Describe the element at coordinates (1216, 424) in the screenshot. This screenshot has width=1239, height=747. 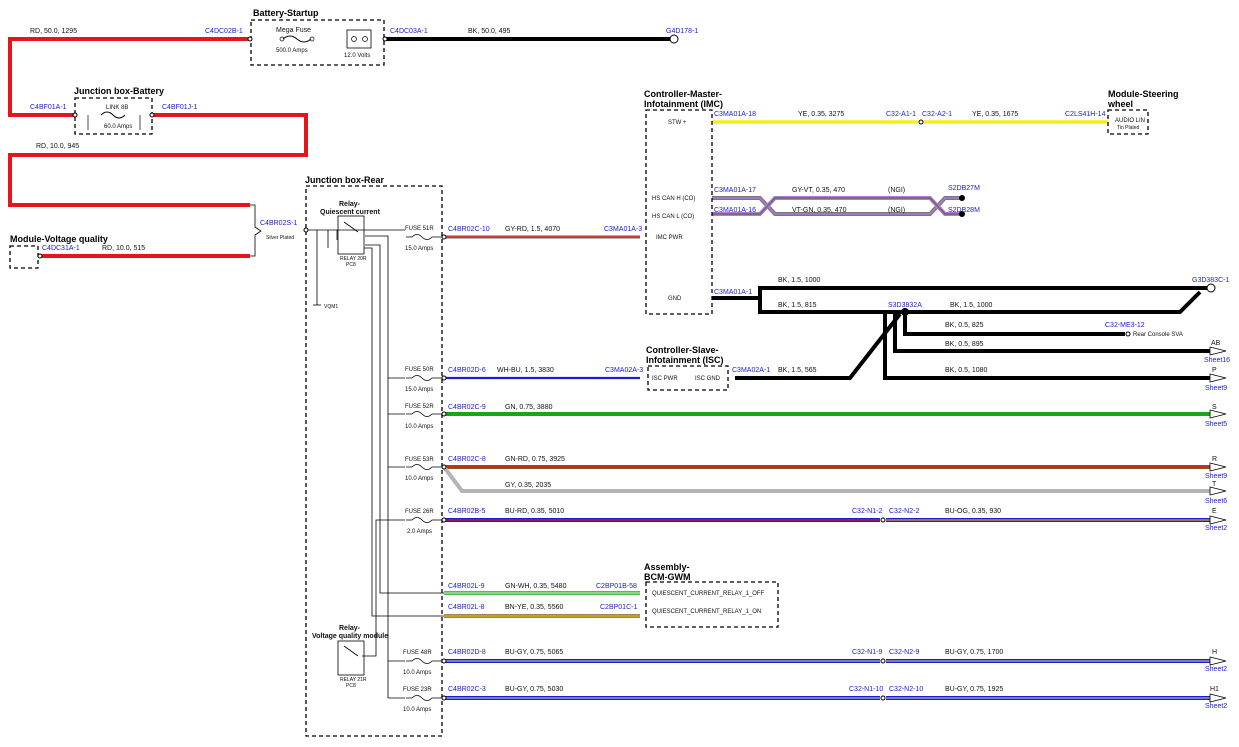
I see `sheet-link-5: Sheet5` at that location.